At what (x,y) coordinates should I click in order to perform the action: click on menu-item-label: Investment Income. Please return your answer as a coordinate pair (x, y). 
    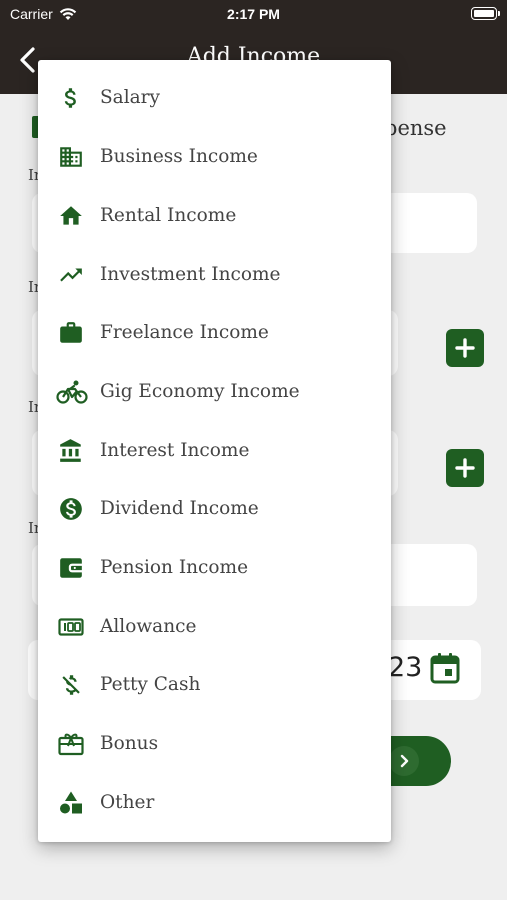
    Looking at the image, I should click on (190, 274).